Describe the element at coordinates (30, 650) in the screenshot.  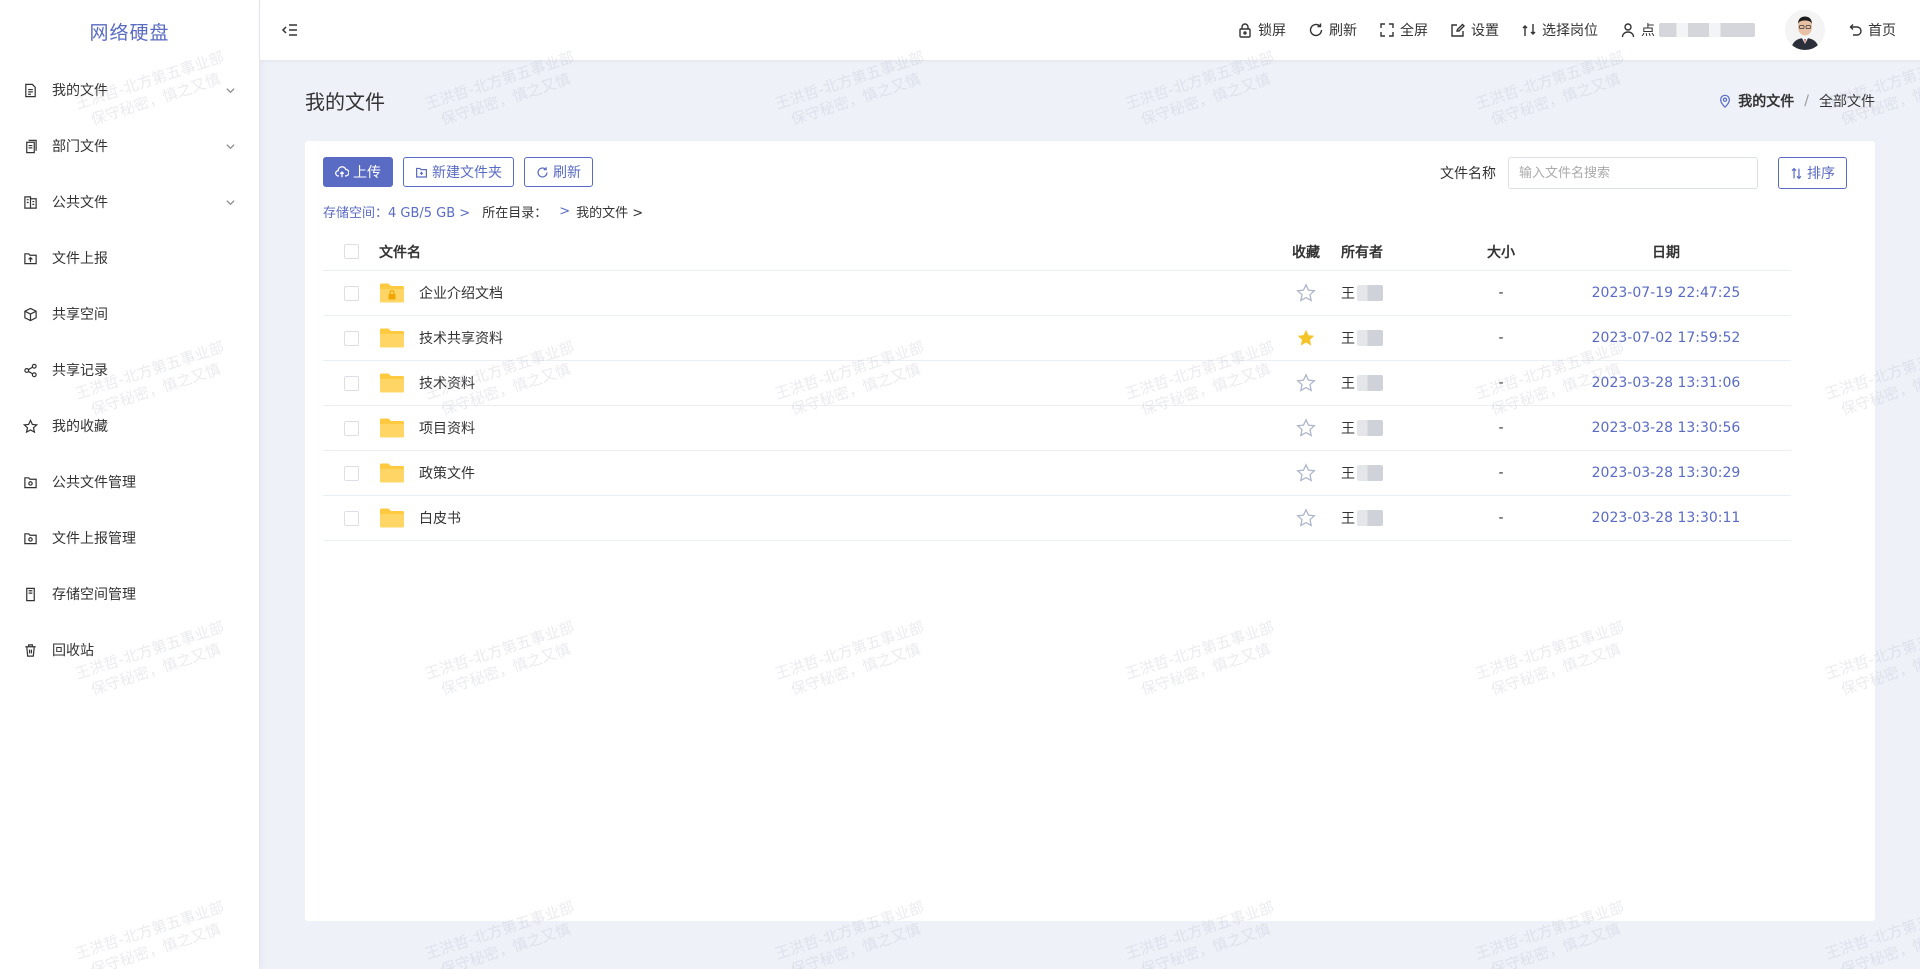
I see `trash-icon` at that location.